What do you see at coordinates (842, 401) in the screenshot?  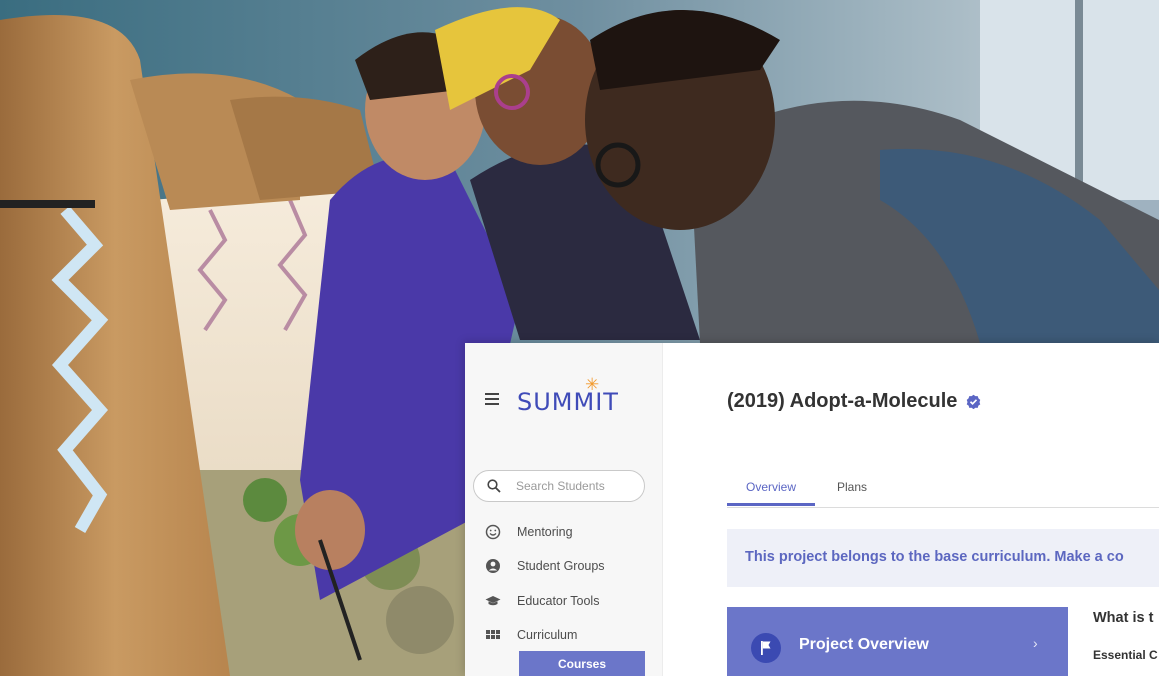 I see `page-title-text: (2019) Adopt-a-Molecule` at bounding box center [842, 401].